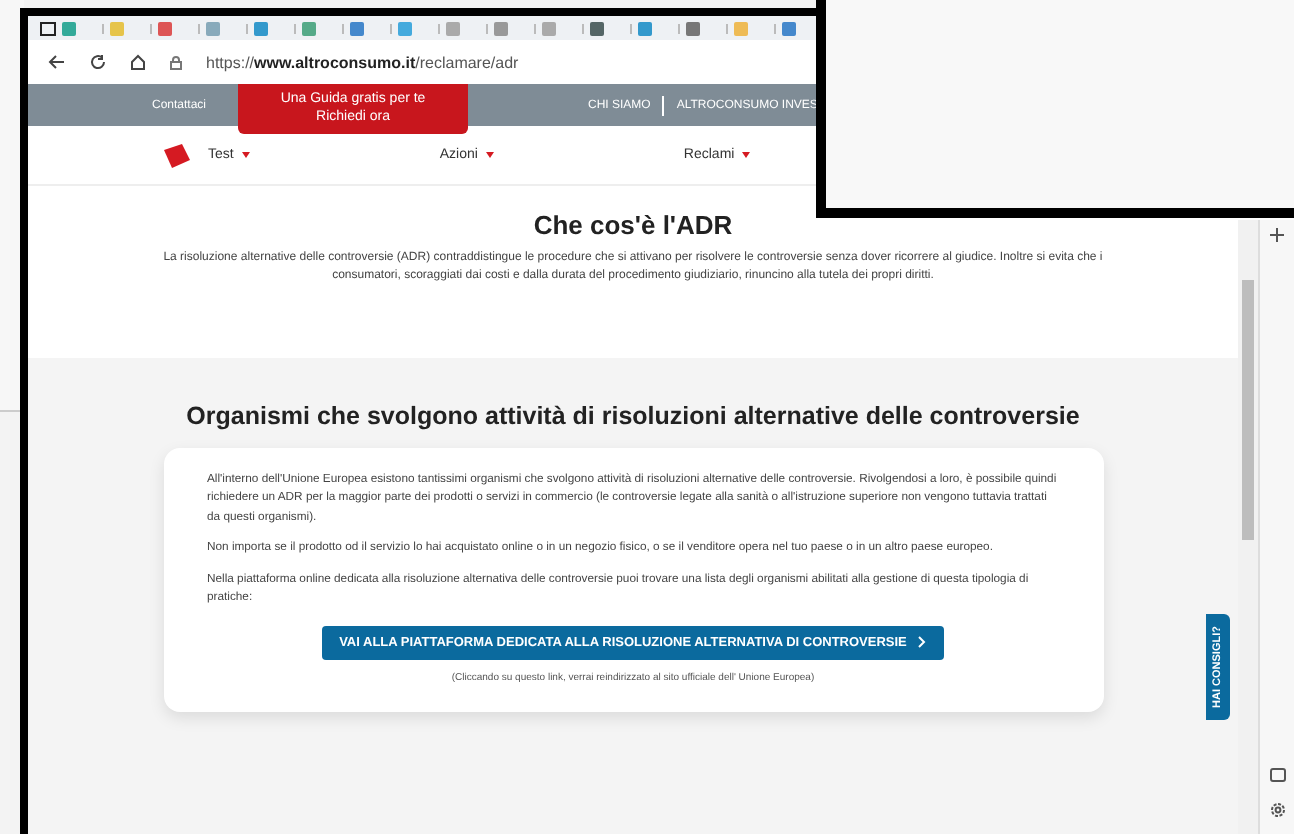 The height and width of the screenshot is (834, 1294). Describe the element at coordinates (922, 642) in the screenshot. I see `chevron-right-icon` at that location.